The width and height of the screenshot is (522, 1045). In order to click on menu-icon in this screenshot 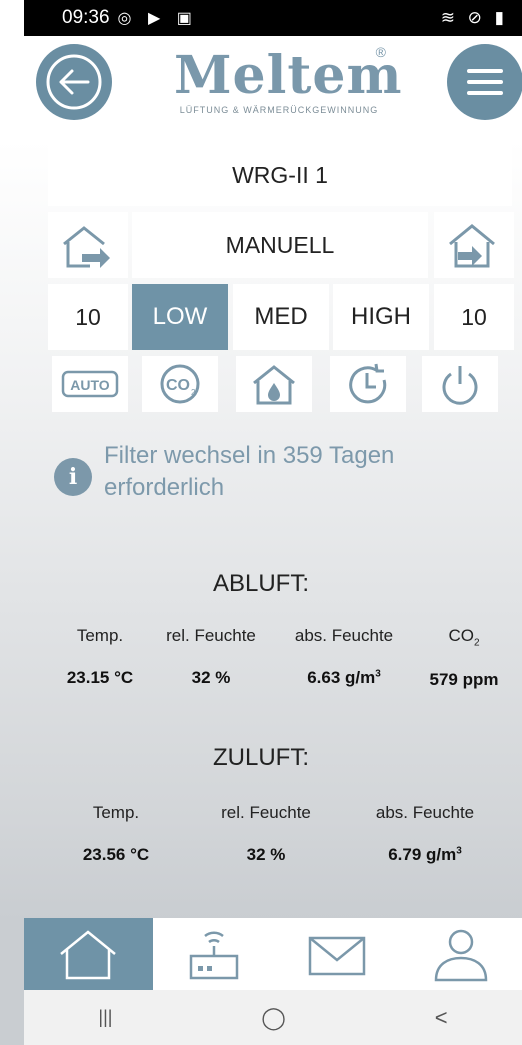, I will do `click(485, 82)`.